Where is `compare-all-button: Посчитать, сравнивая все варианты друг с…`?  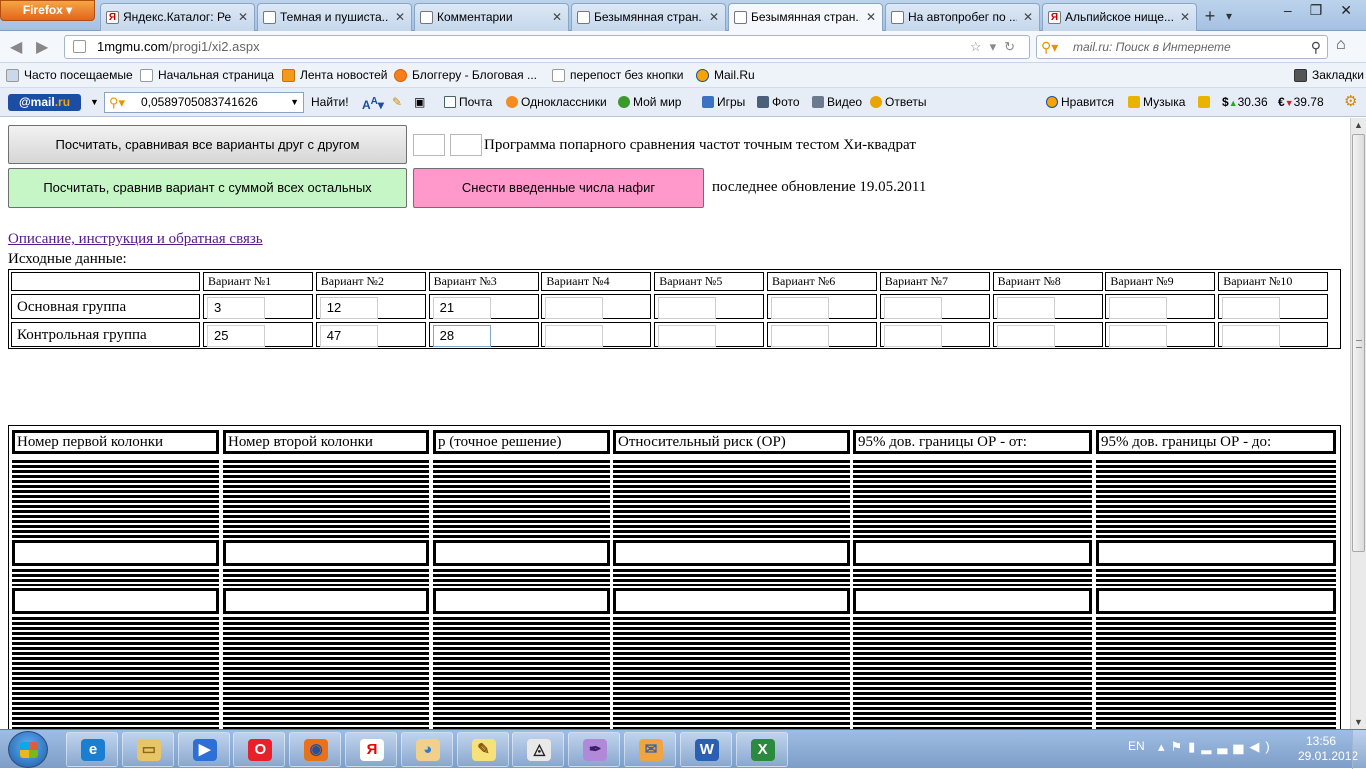
compare-all-button: Посчитать, сравнивая все варианты друг с… is located at coordinates (207, 144).